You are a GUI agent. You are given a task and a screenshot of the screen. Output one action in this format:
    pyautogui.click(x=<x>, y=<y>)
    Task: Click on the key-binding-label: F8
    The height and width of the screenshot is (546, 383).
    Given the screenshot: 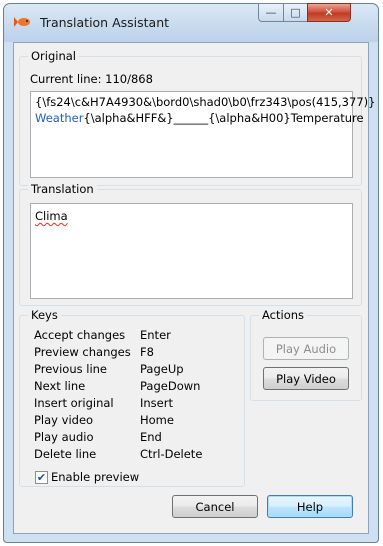 What is the action you would take?
    pyautogui.click(x=147, y=352)
    